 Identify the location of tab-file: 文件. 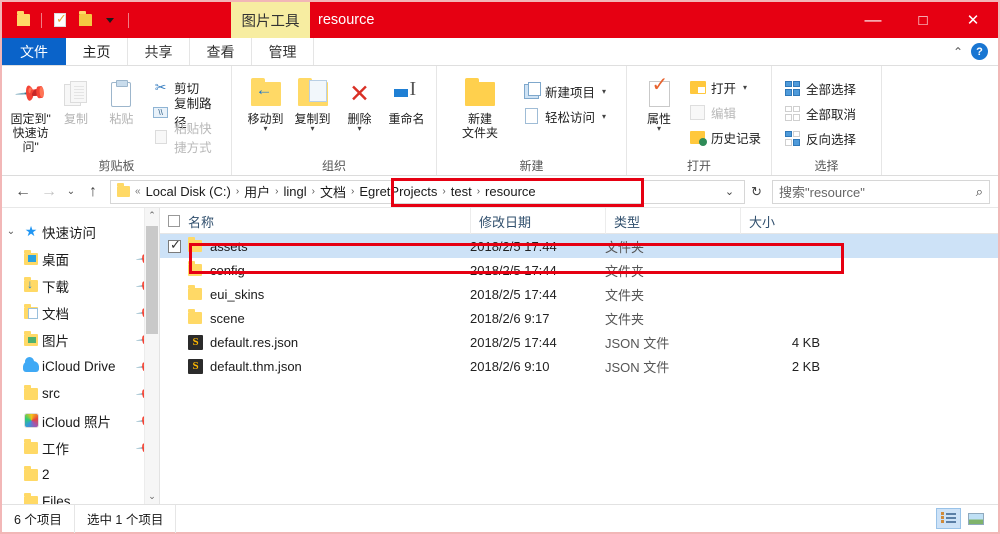
(34, 51).